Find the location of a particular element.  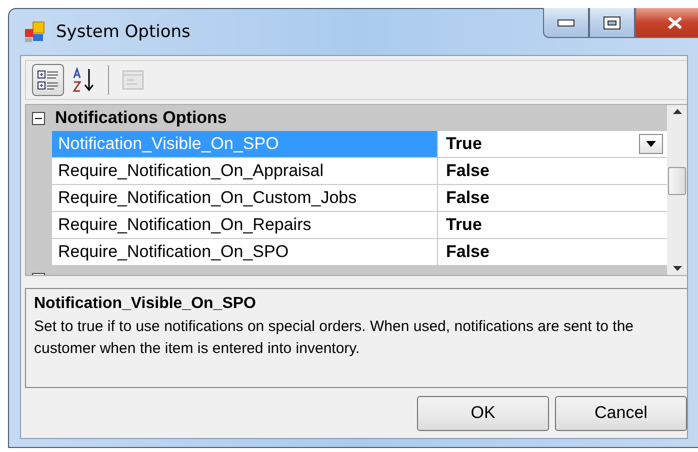

minimize-icon is located at coordinates (566, 22).